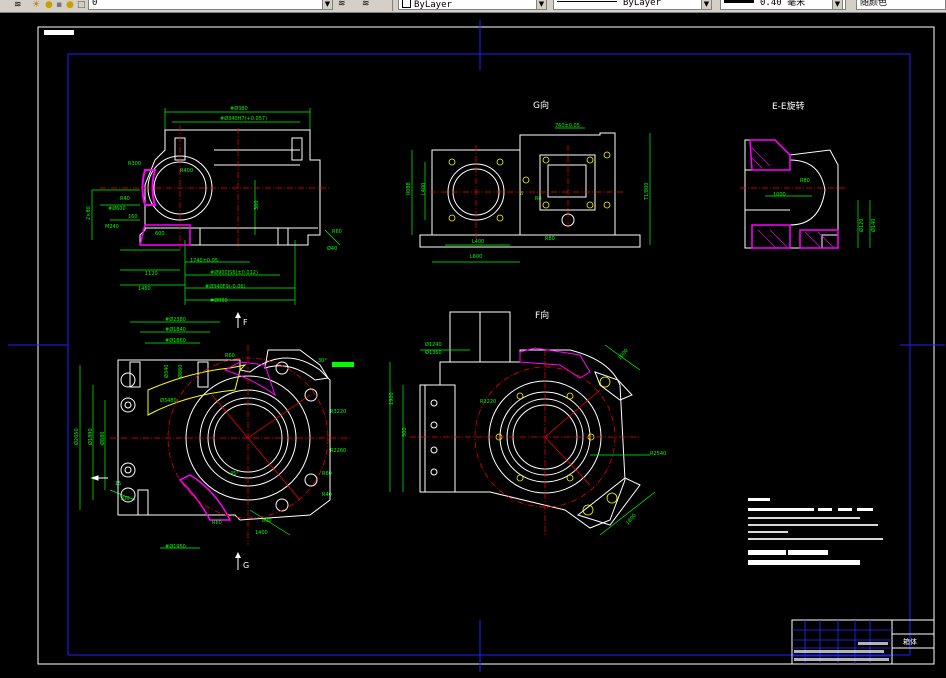  I want to click on plotstyle-value: 随颜色, so click(874, 4).